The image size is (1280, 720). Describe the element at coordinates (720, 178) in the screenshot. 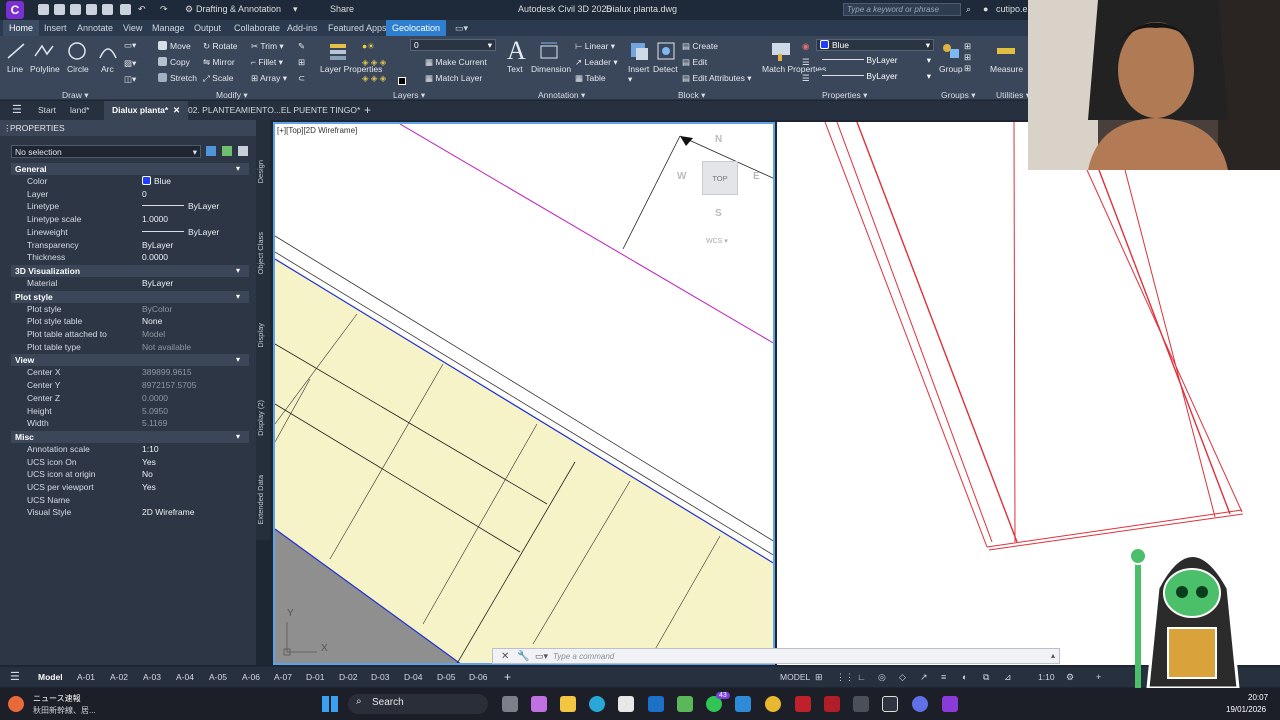

I see `viewcube-top-face: TOP` at that location.